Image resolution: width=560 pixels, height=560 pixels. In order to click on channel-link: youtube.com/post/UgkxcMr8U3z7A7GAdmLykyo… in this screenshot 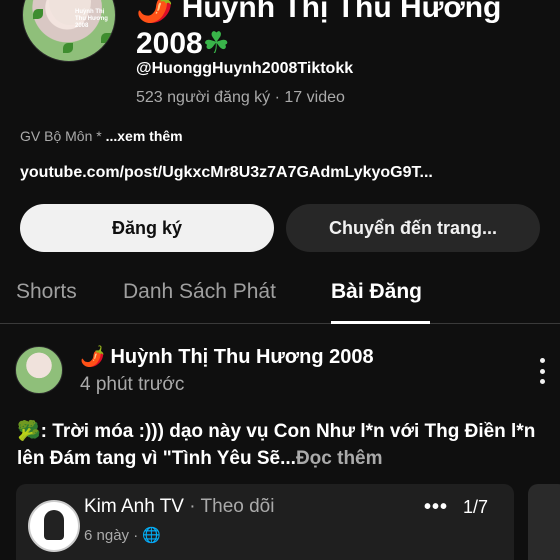, I will do `click(226, 173)`.